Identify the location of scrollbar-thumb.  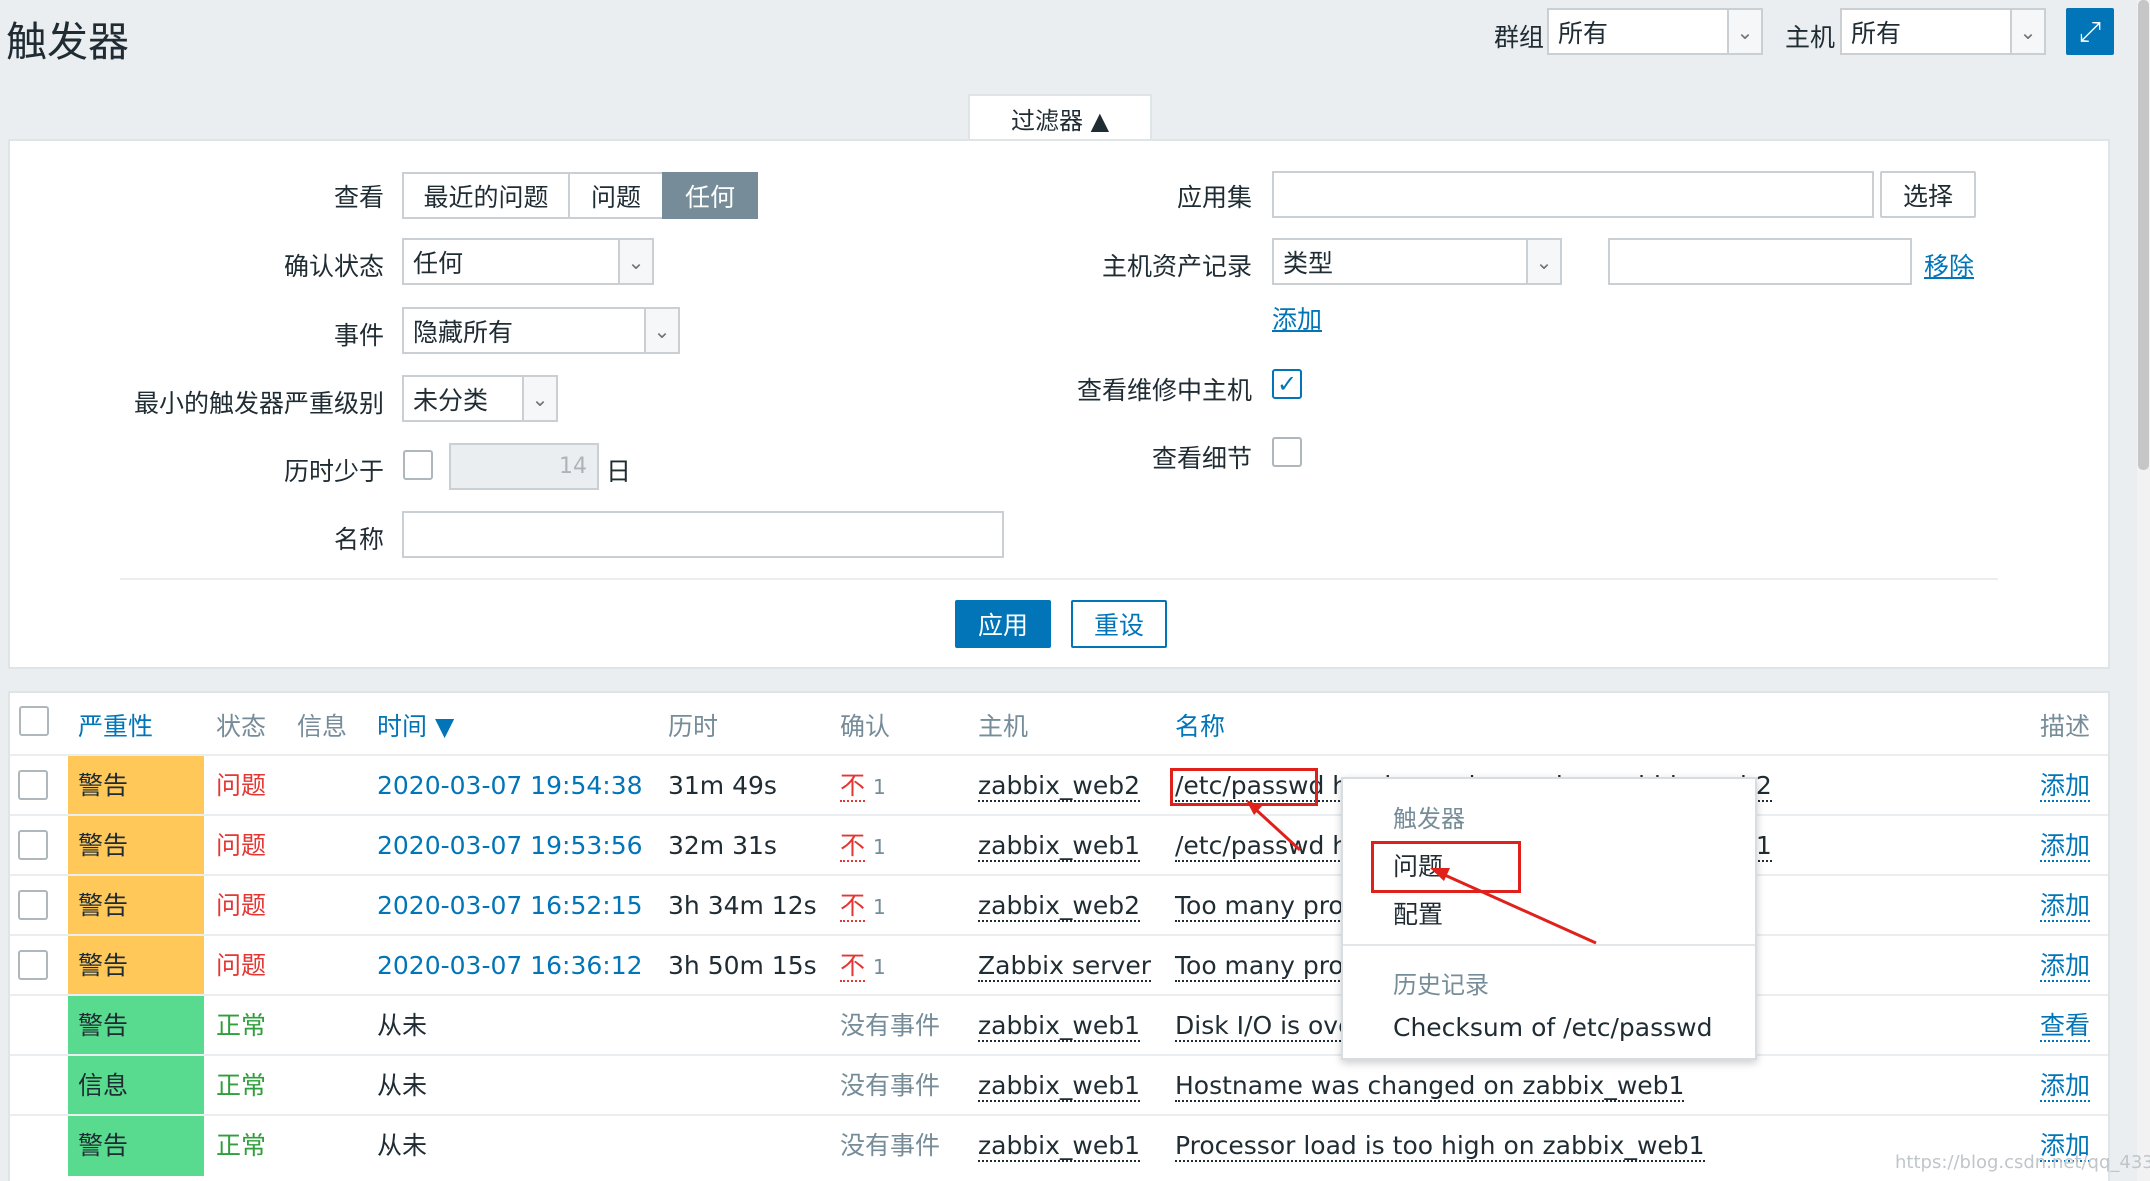
(2143, 235).